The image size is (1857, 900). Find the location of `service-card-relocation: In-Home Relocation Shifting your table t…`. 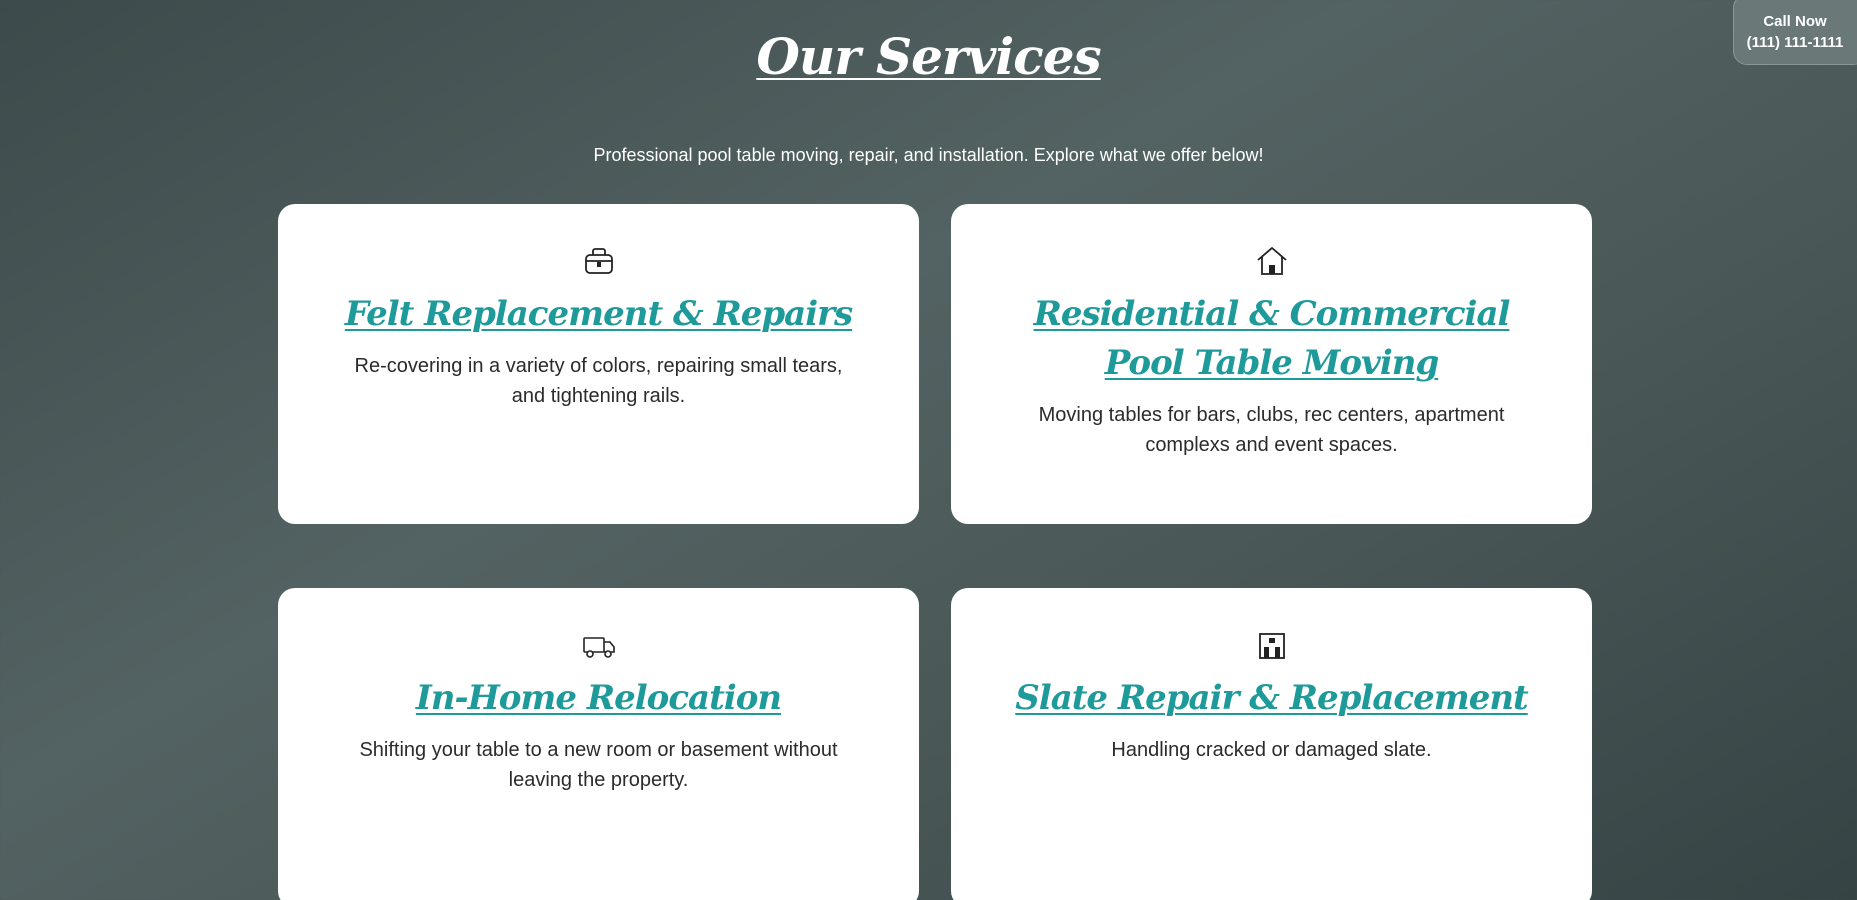

service-card-relocation: In-Home Relocation Shifting your table t… is located at coordinates (598, 744).